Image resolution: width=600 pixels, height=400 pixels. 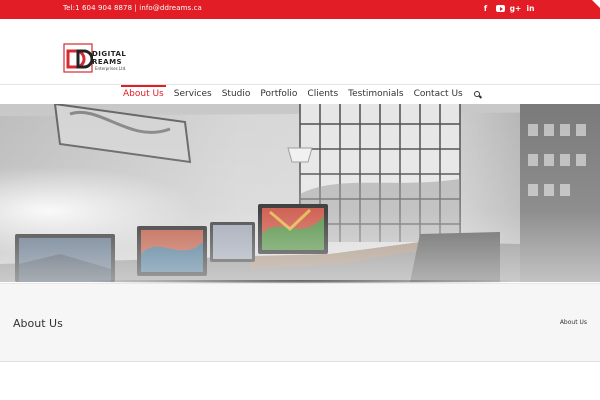 I want to click on nav-item-services: Services, so click(x=193, y=94).